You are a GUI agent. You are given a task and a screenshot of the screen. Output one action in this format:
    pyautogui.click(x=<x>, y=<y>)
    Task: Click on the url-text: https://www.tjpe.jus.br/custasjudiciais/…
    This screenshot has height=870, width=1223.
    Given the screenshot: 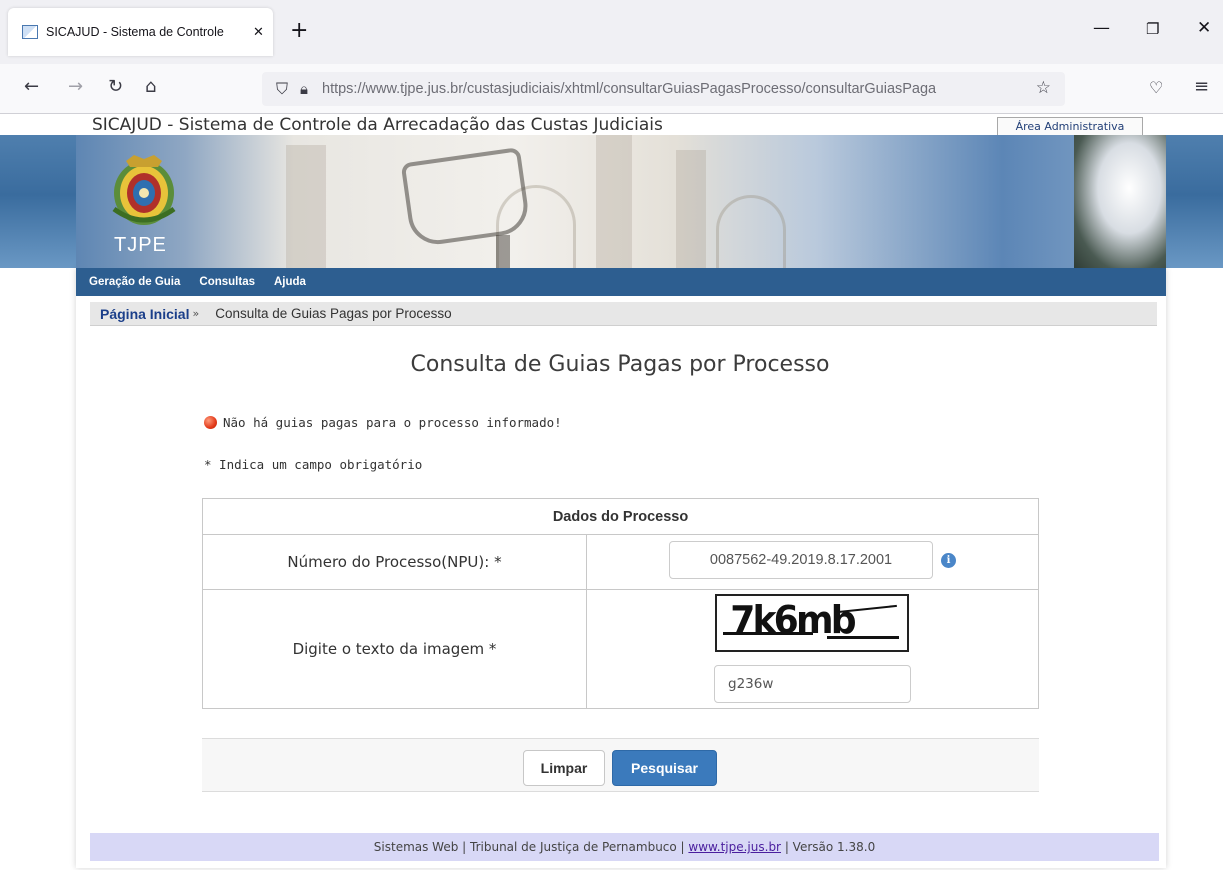 What is the action you would take?
    pyautogui.click(x=664, y=89)
    